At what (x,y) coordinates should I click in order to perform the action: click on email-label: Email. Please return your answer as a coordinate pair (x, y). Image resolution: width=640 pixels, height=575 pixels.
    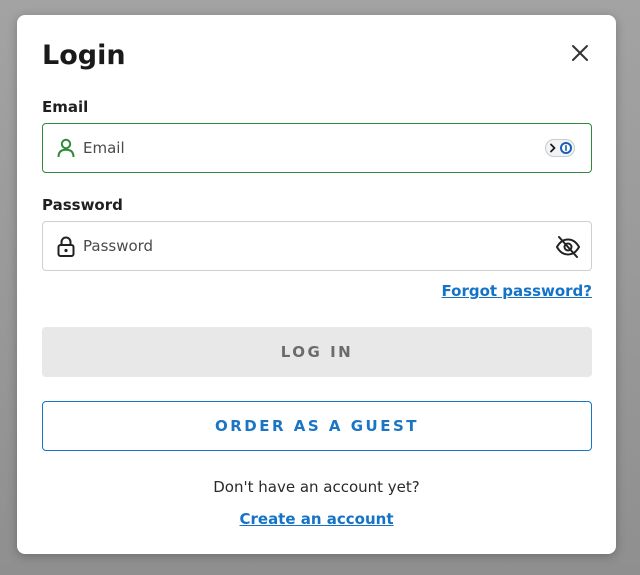
    Looking at the image, I should click on (65, 107).